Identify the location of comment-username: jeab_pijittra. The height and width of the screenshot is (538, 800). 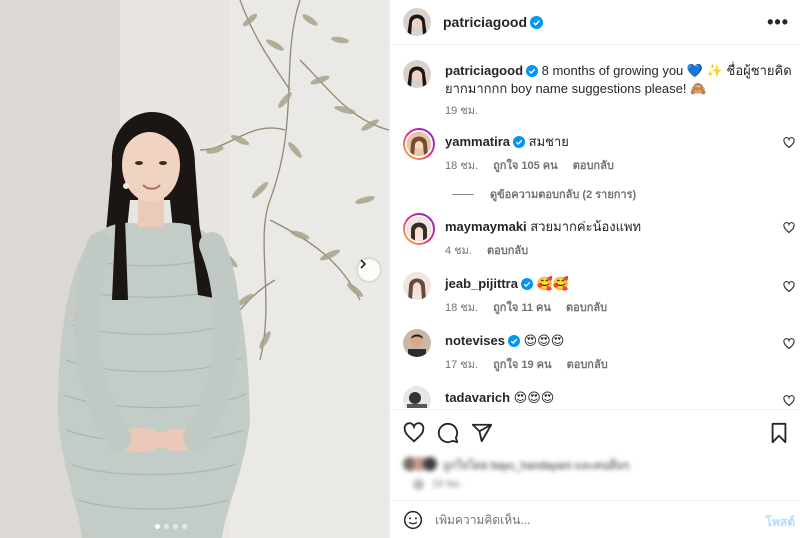
(481, 283).